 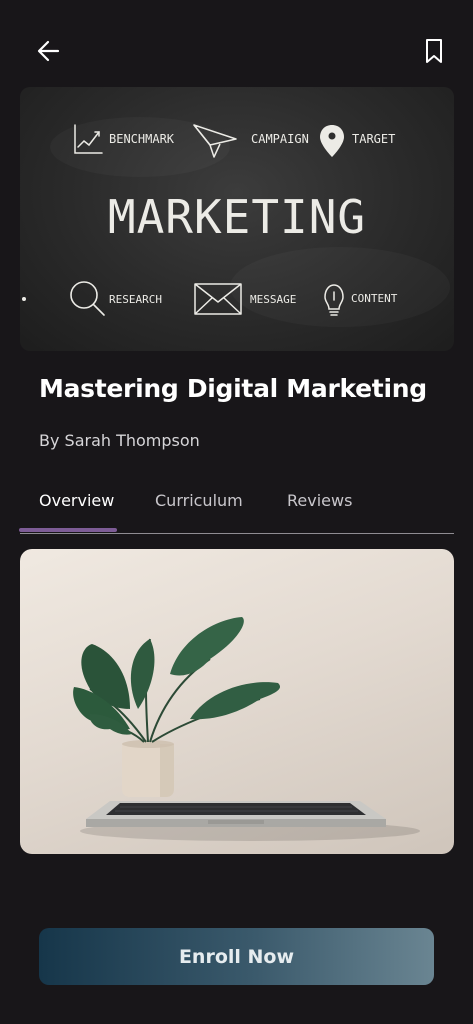 I want to click on bookmark-button, so click(x=434, y=51).